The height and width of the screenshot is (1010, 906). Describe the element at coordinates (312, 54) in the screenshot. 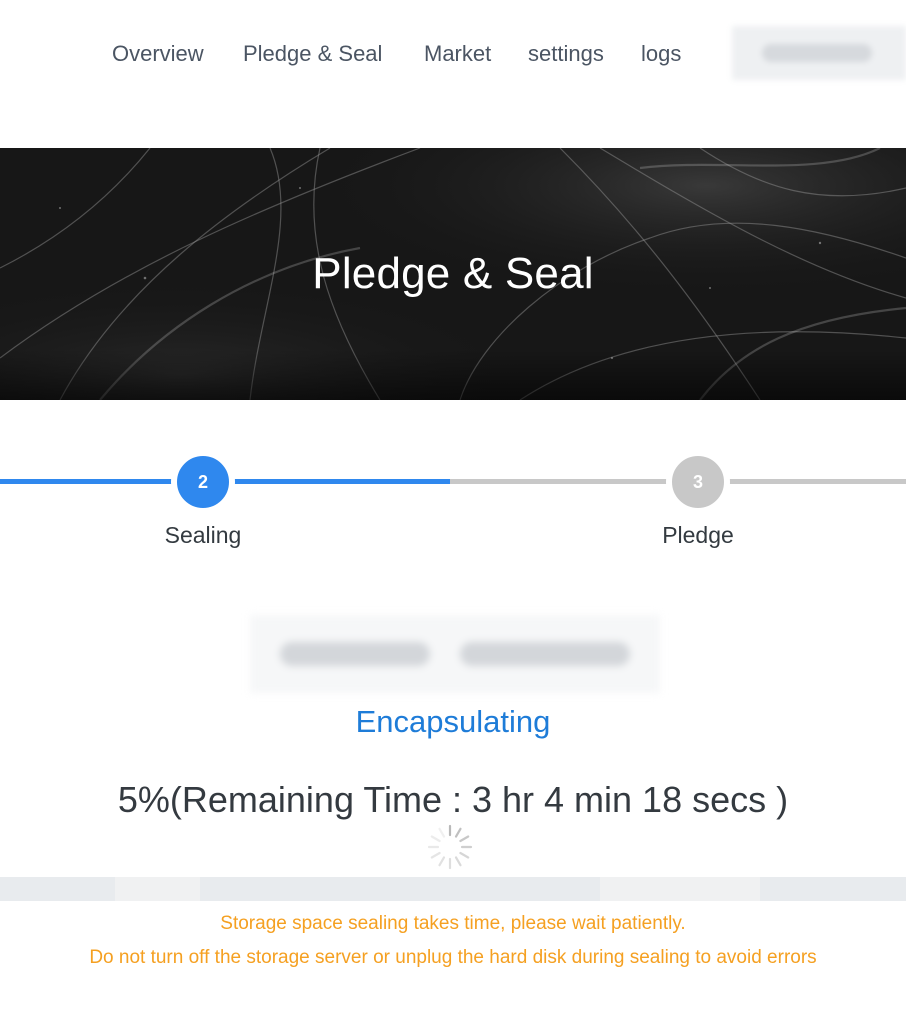

I see `nav-pledge-seal: Pledge & Seal` at that location.